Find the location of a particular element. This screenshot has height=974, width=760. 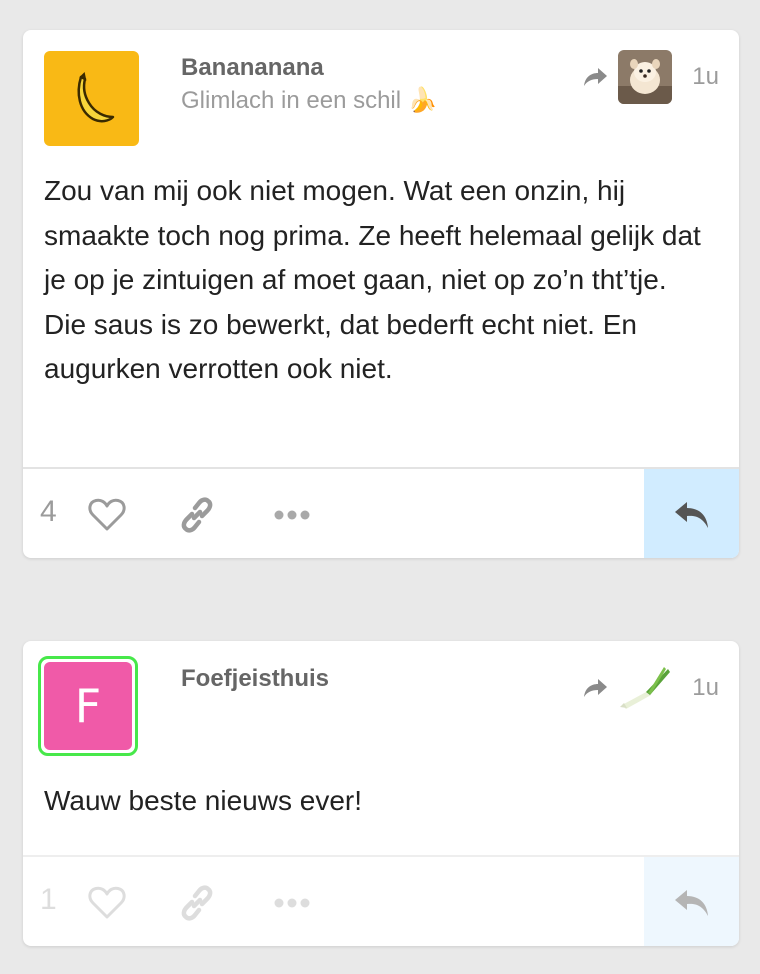

post-actions: 4 is located at coordinates (381, 512).